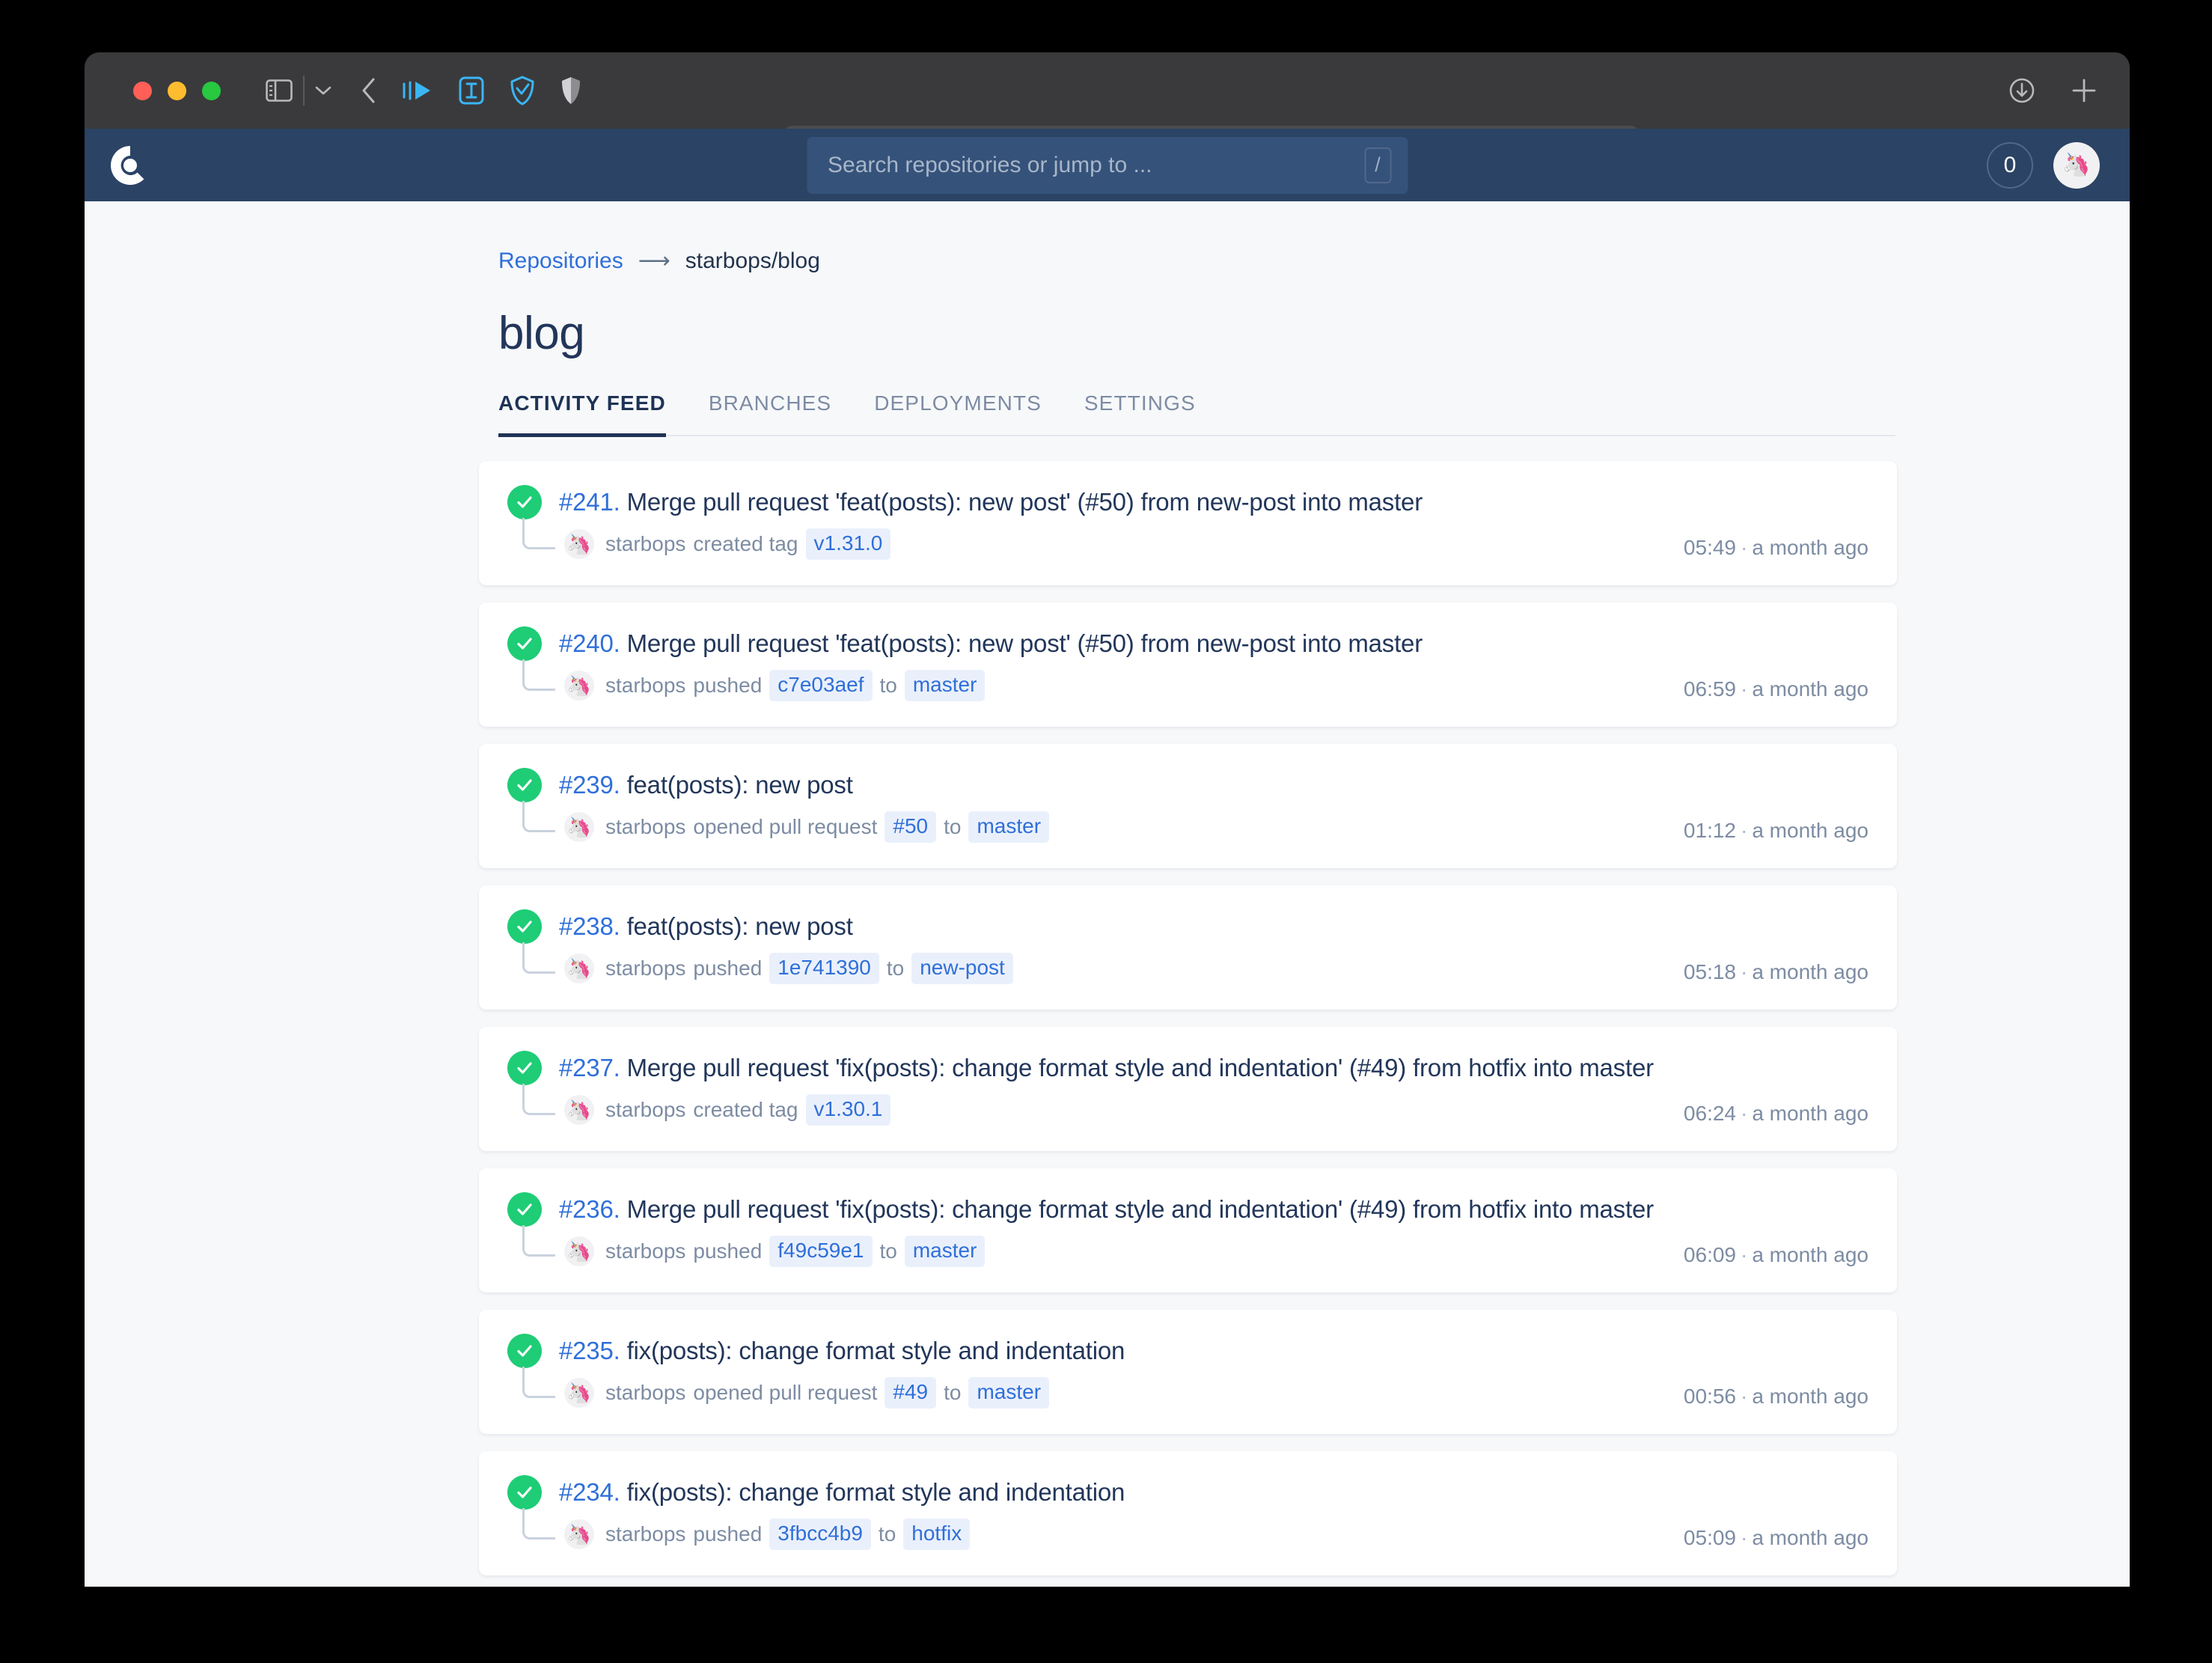  Describe the element at coordinates (1188, 926) in the screenshot. I see `activity-card-header: #238. feat(posts): new post` at that location.